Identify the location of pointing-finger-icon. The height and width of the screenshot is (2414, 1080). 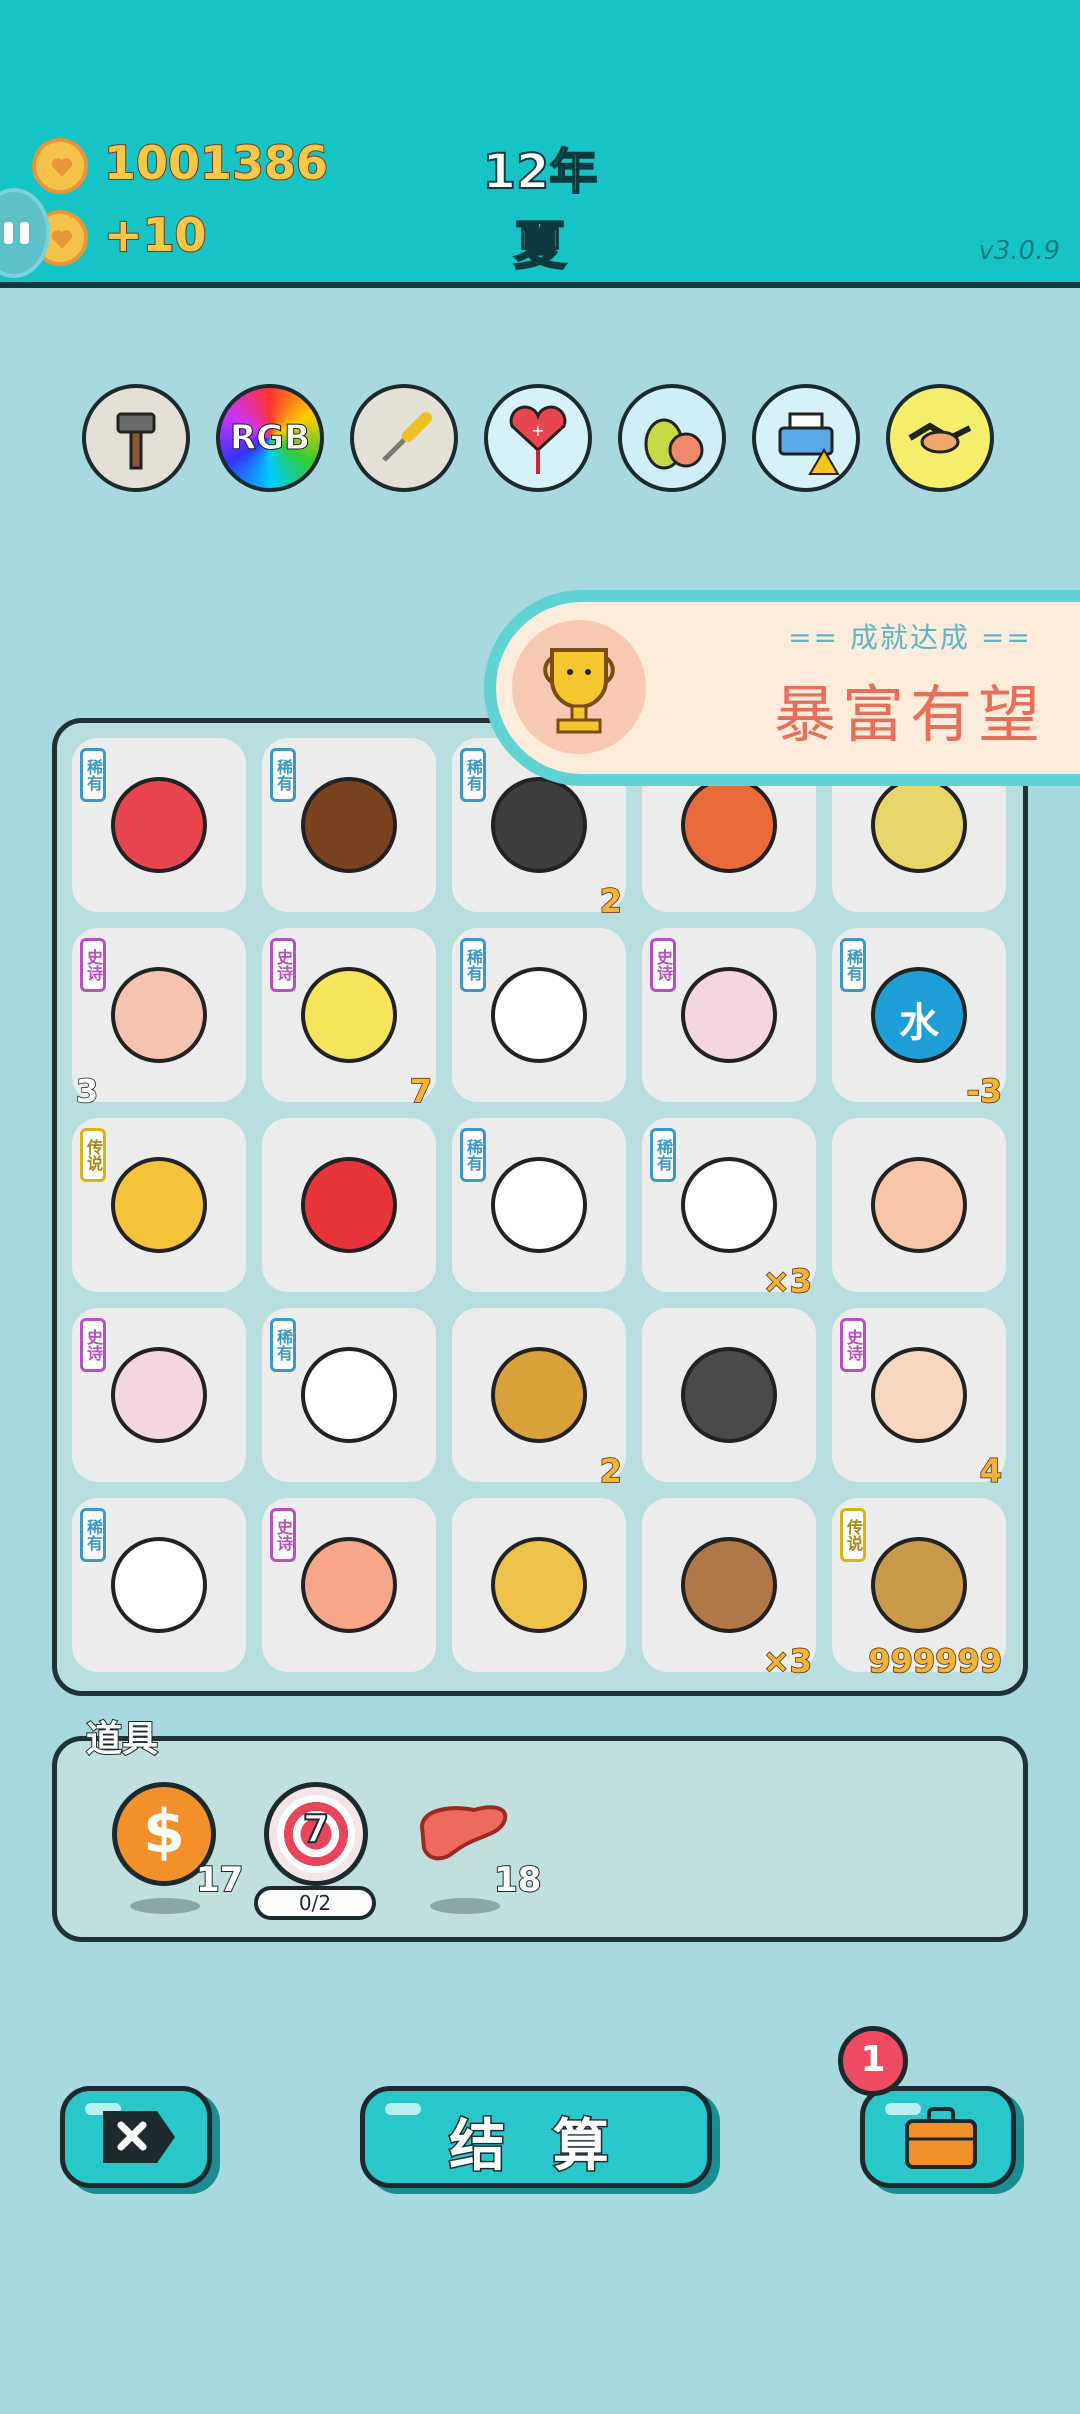
(349, 825).